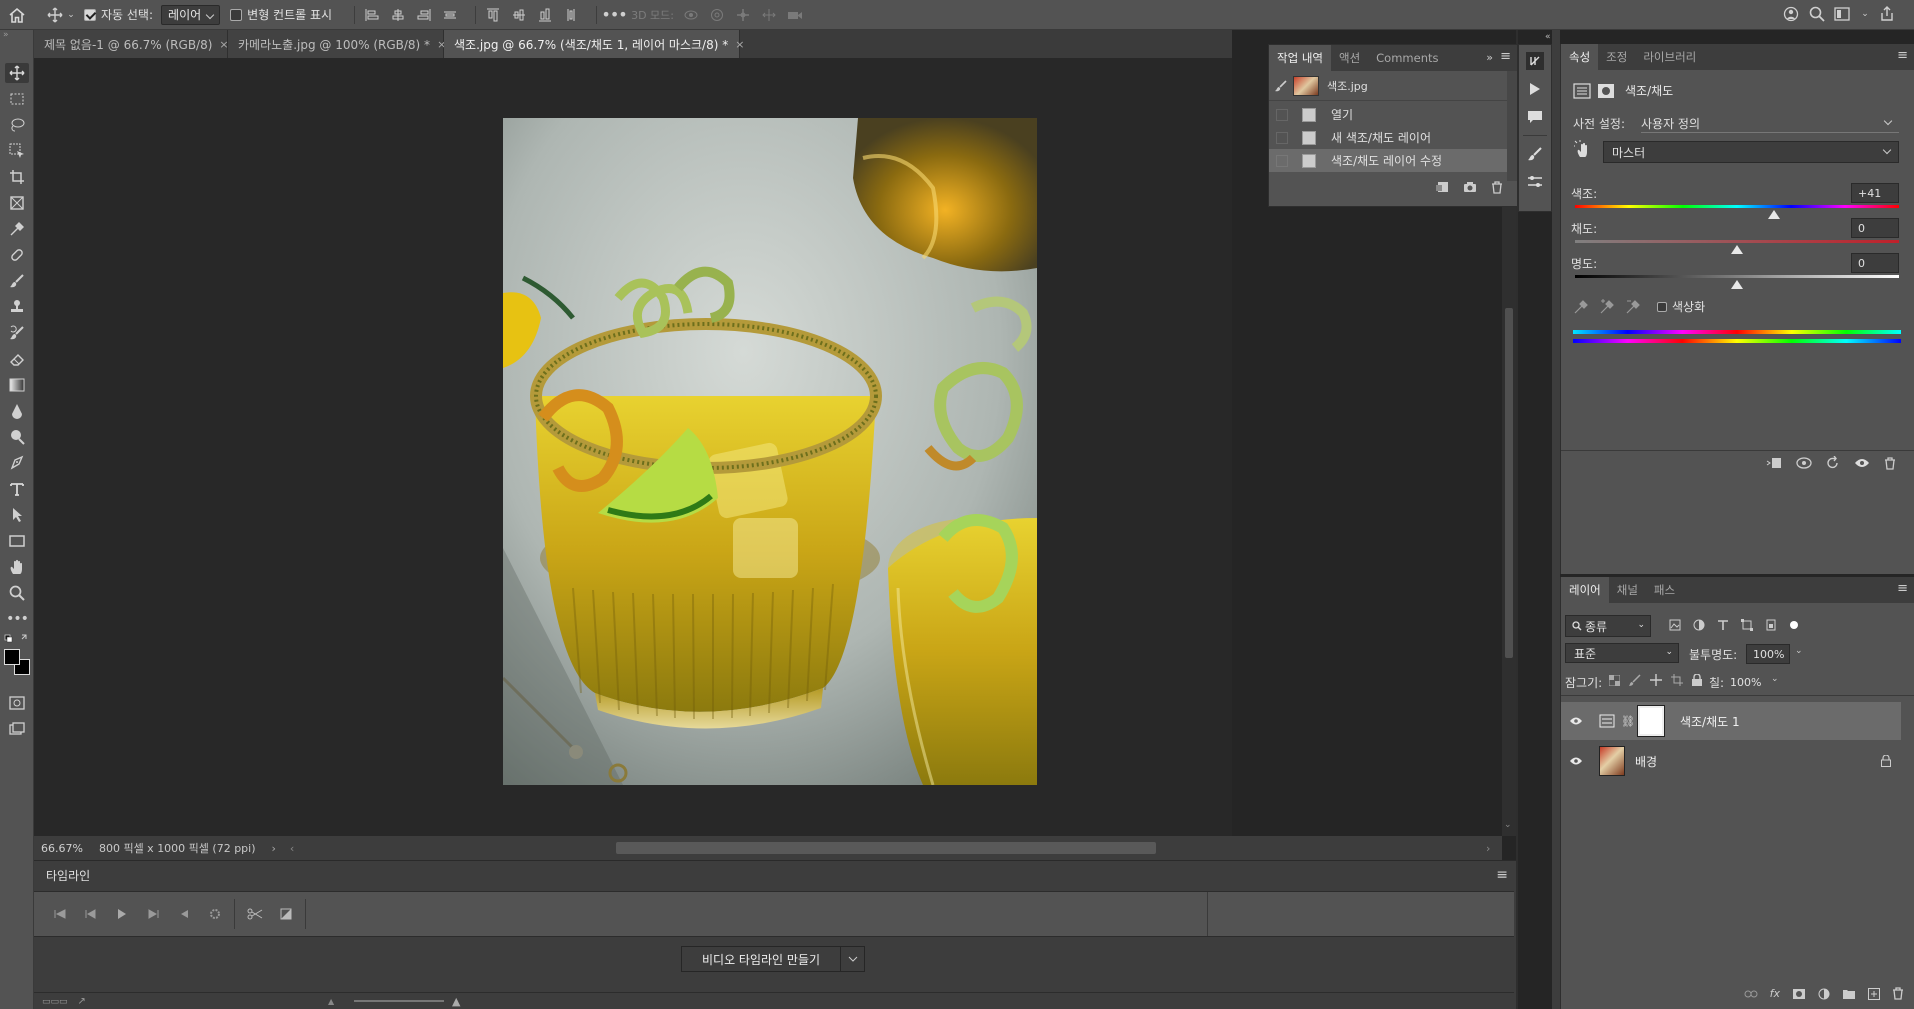 This screenshot has width=1914, height=1009. Describe the element at coordinates (17, 15) in the screenshot. I see `home-icon` at that location.